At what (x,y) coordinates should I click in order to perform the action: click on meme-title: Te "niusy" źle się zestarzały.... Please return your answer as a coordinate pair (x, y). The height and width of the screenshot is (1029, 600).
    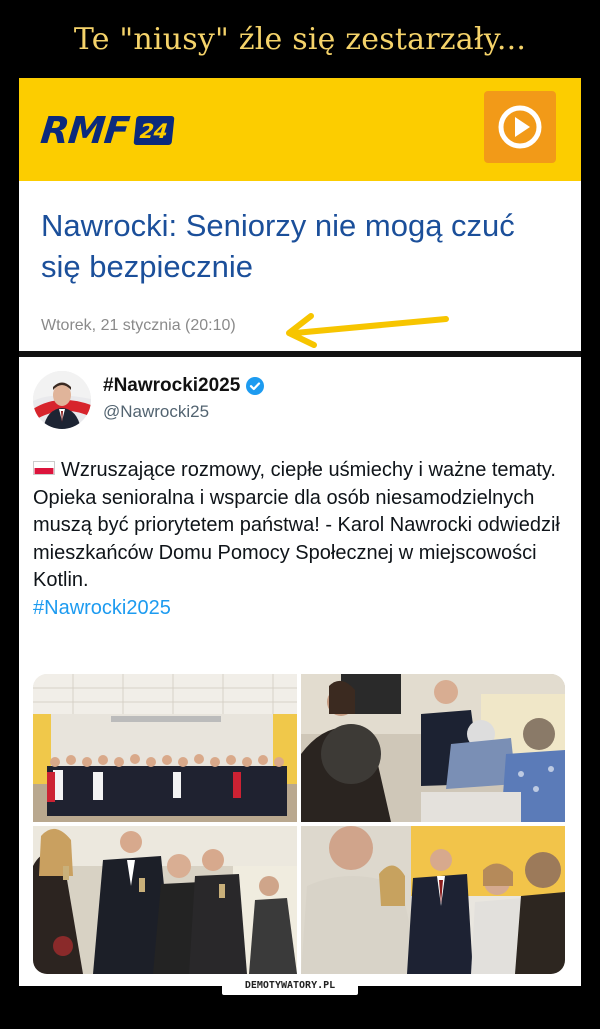
    Looking at the image, I should click on (300, 39).